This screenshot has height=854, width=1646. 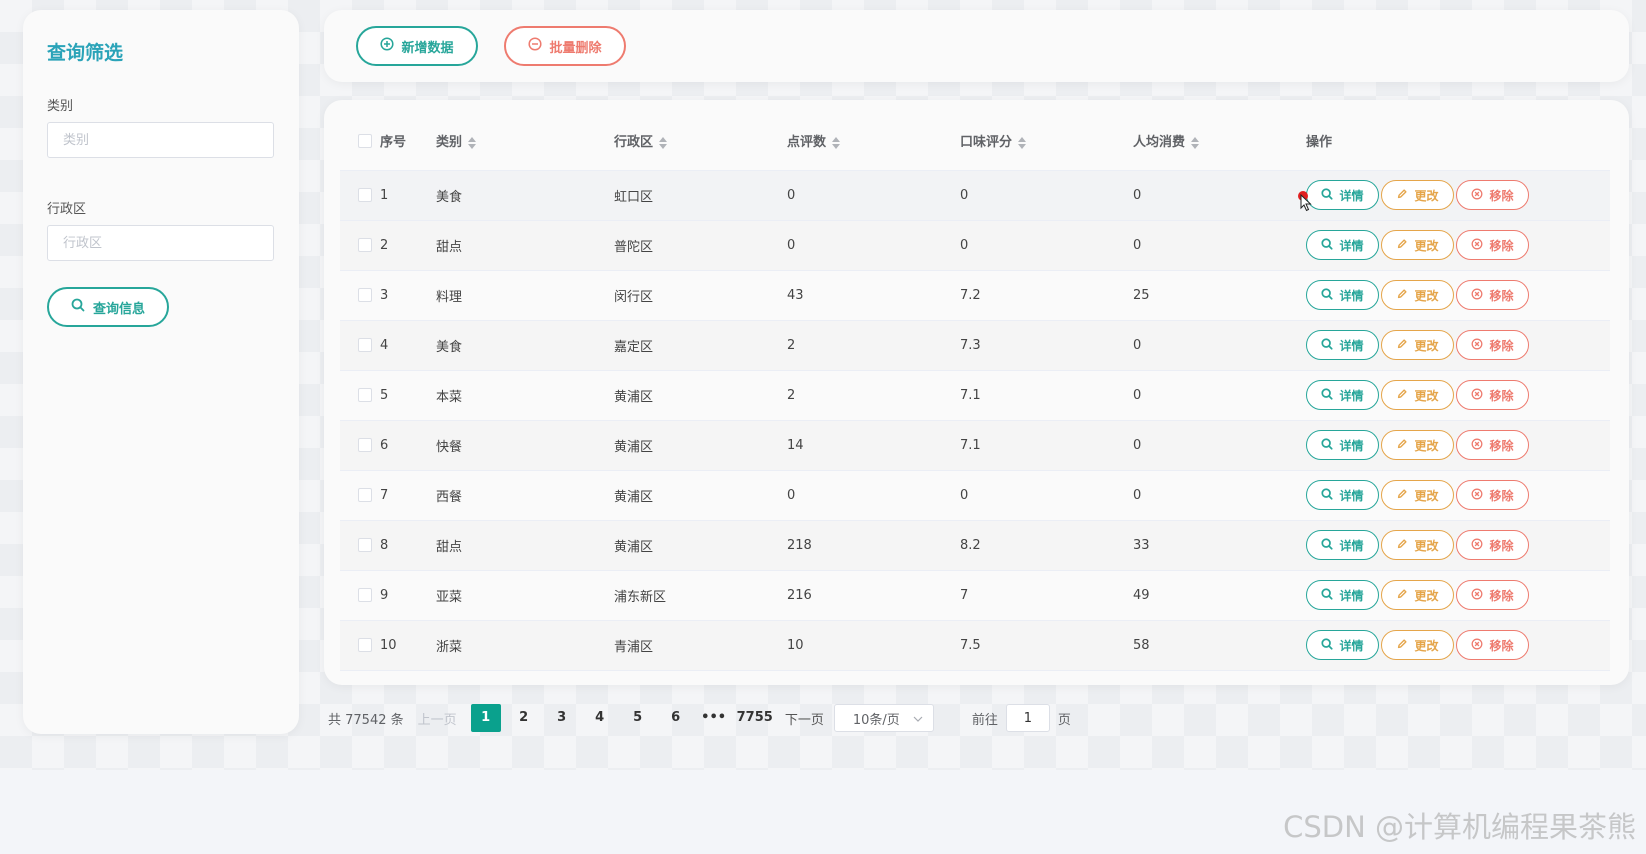 I want to click on next-page-button: 下一页, so click(x=804, y=718).